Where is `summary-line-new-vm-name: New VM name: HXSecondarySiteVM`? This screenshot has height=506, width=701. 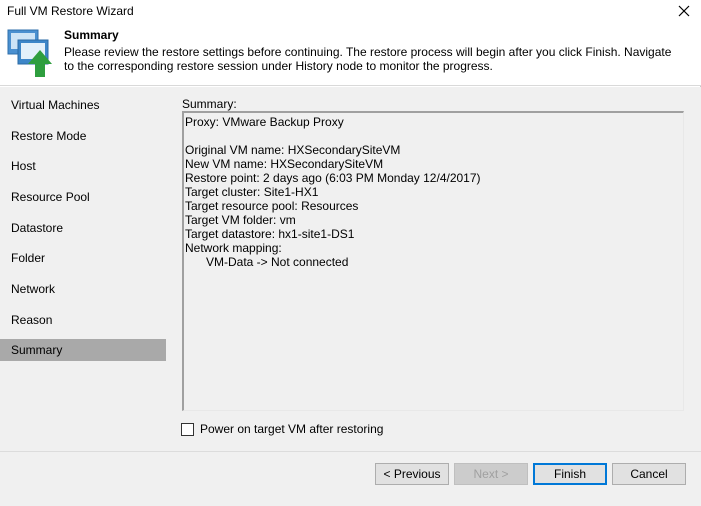
summary-line-new-vm-name: New VM name: HXSecondarySiteVM is located at coordinates (284, 164).